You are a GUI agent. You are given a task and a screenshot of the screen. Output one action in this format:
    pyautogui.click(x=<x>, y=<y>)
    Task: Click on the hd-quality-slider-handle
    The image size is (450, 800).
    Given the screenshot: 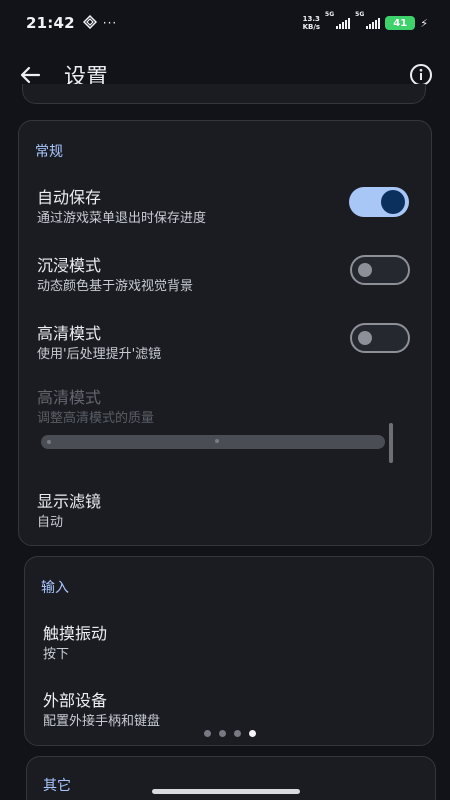 What is the action you would take?
    pyautogui.click(x=391, y=443)
    